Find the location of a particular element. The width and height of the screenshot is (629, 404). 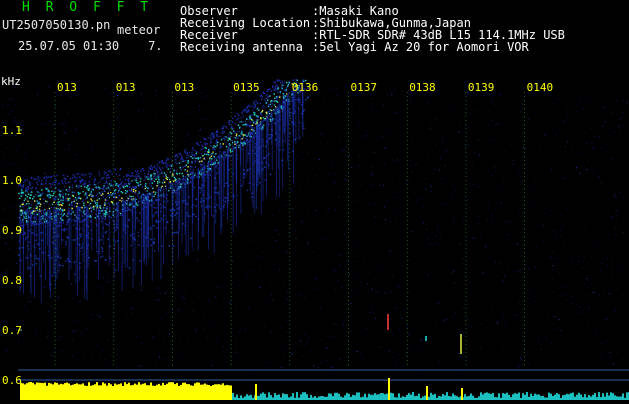

timestamp: 25.07.05 01:30 7. is located at coordinates (90, 46).